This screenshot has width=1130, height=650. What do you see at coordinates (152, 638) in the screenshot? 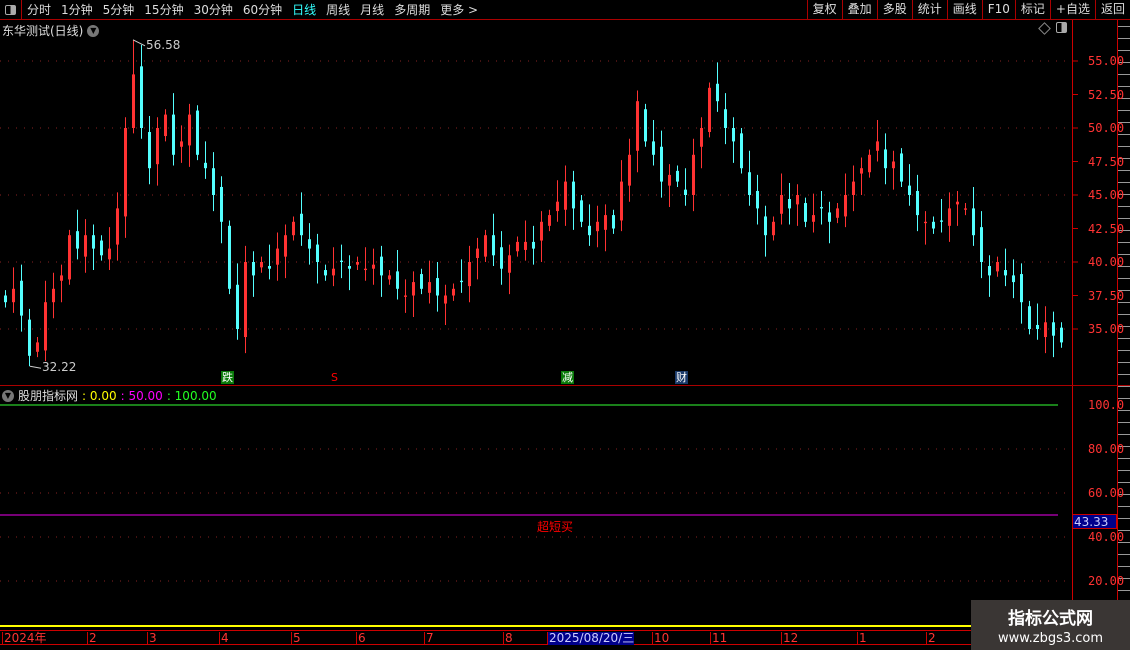
I see `date-tick-label: 3` at bounding box center [152, 638].